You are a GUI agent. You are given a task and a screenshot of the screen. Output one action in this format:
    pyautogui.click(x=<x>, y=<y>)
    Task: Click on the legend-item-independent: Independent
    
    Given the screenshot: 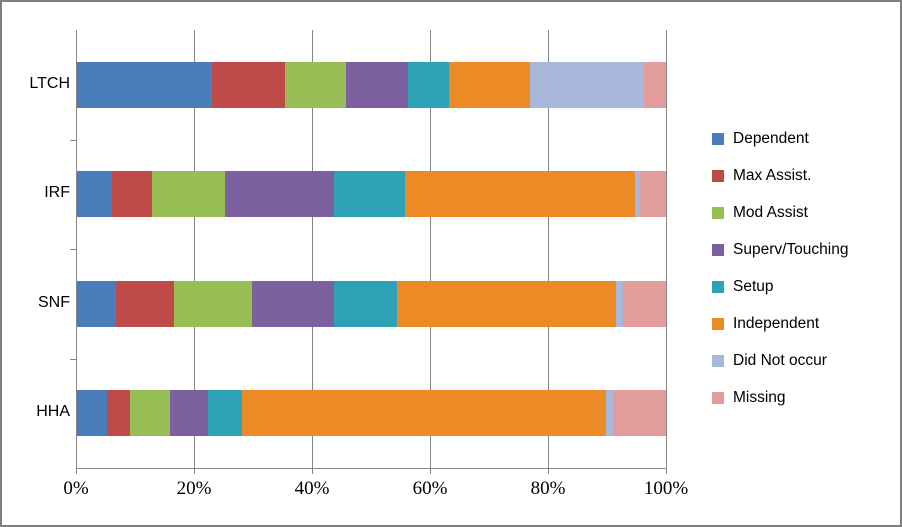 What is the action you would take?
    pyautogui.click(x=804, y=323)
    